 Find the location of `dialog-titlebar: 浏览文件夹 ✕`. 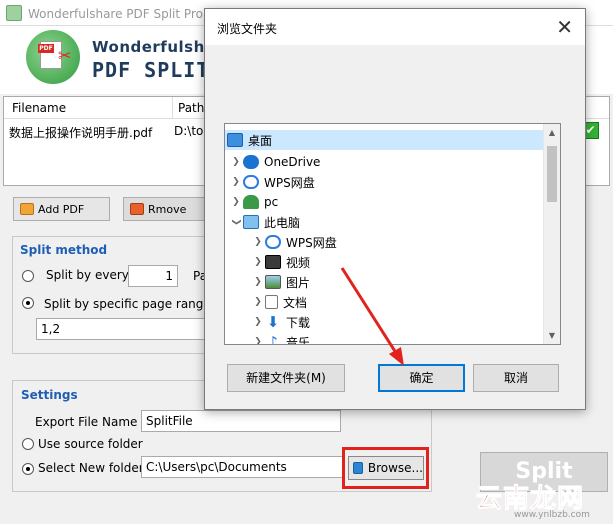

dialog-titlebar: 浏览文件夹 ✕ is located at coordinates (395, 27).